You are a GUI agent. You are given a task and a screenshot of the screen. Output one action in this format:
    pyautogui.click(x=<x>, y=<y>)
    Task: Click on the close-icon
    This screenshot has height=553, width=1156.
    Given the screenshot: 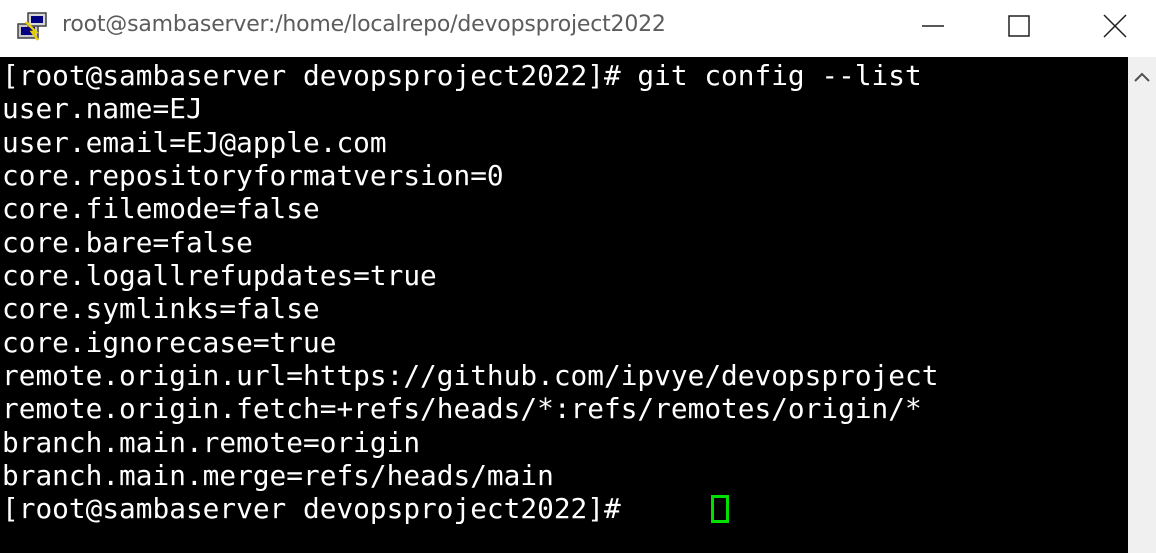 What is the action you would take?
    pyautogui.click(x=1115, y=26)
    